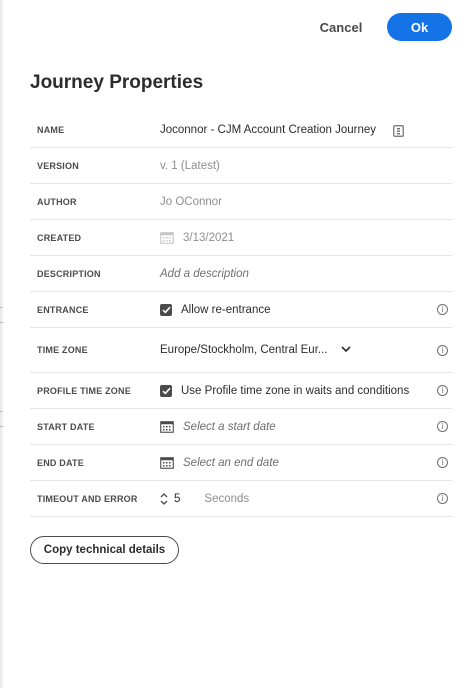  I want to click on property-row-description: DESCRIPTION Add a description, so click(241, 274).